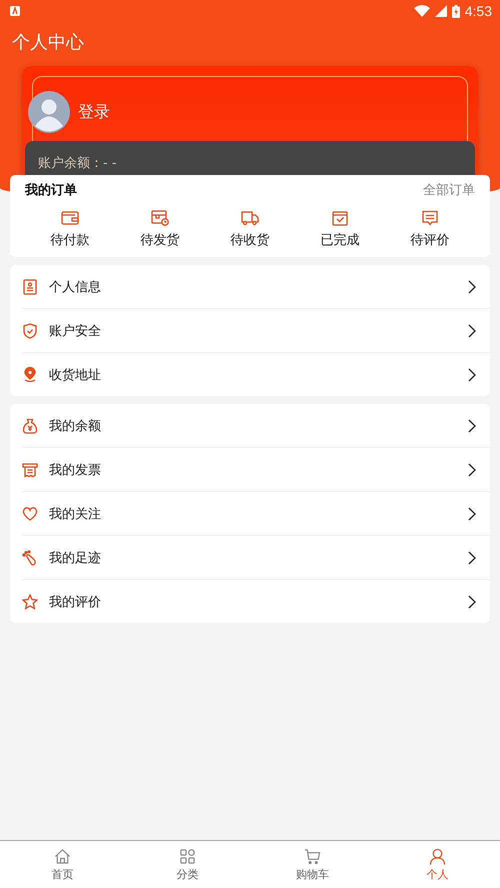 The image size is (500, 888). What do you see at coordinates (187, 856) in the screenshot?
I see `grid-icon` at bounding box center [187, 856].